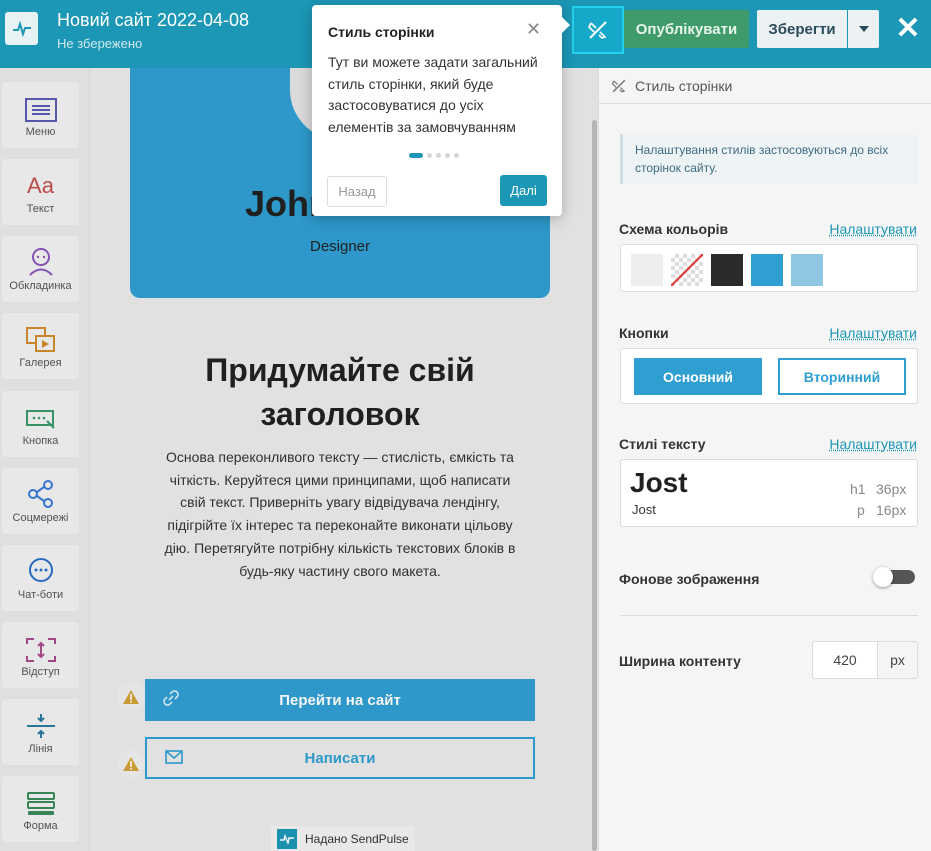  Describe the element at coordinates (769, 376) in the screenshot. I see `button-styles-preview: Основний Вторинний` at that location.